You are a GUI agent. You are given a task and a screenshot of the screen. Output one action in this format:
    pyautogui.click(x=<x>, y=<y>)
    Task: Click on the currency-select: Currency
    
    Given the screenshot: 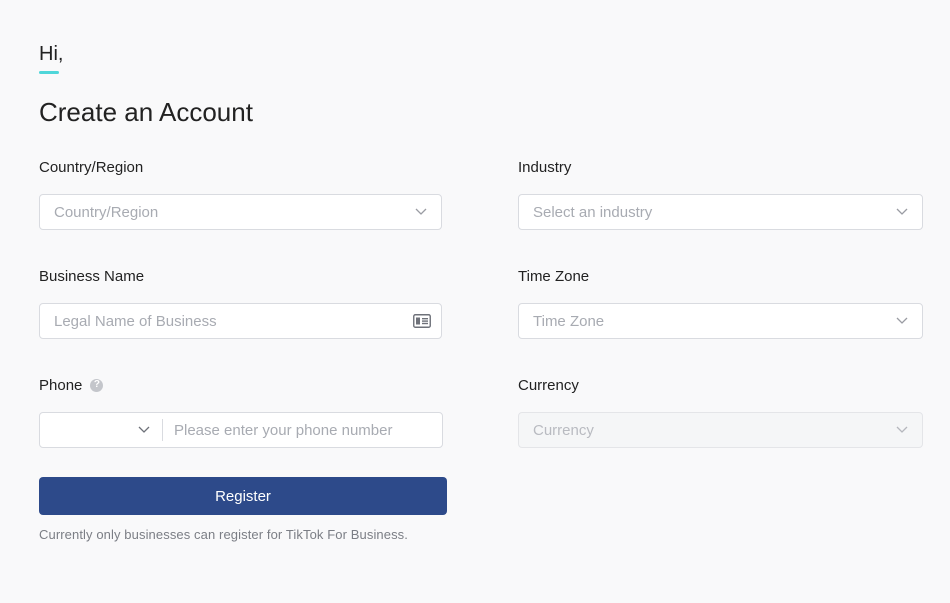 What is the action you would take?
    pyautogui.click(x=720, y=430)
    